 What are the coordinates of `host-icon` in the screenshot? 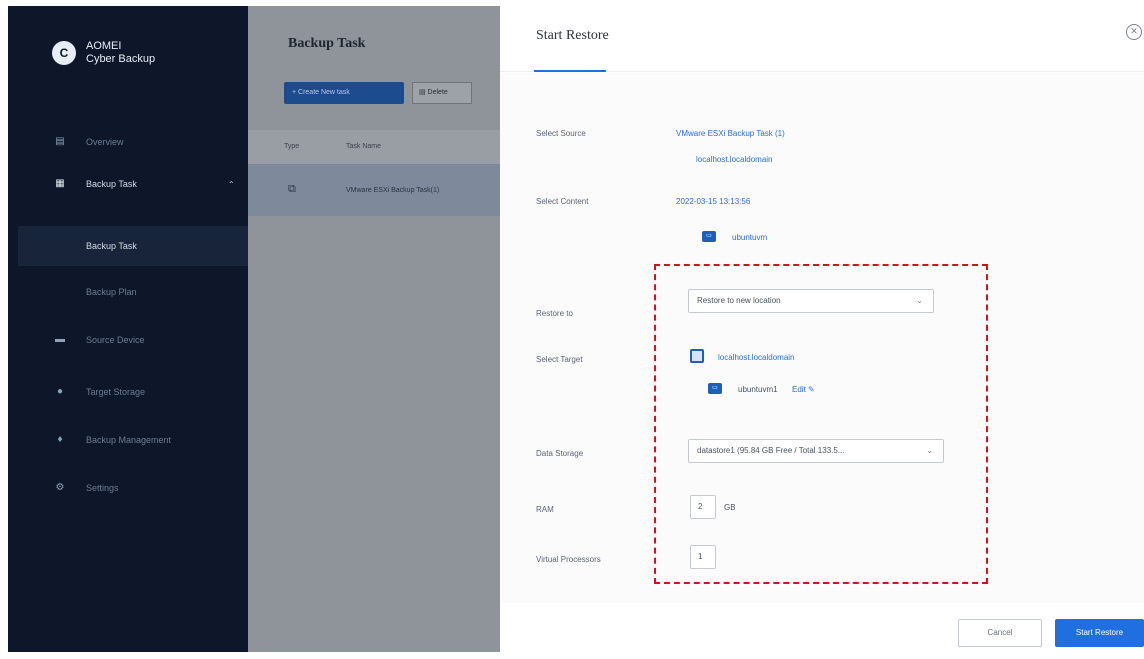 It's located at (697, 356).